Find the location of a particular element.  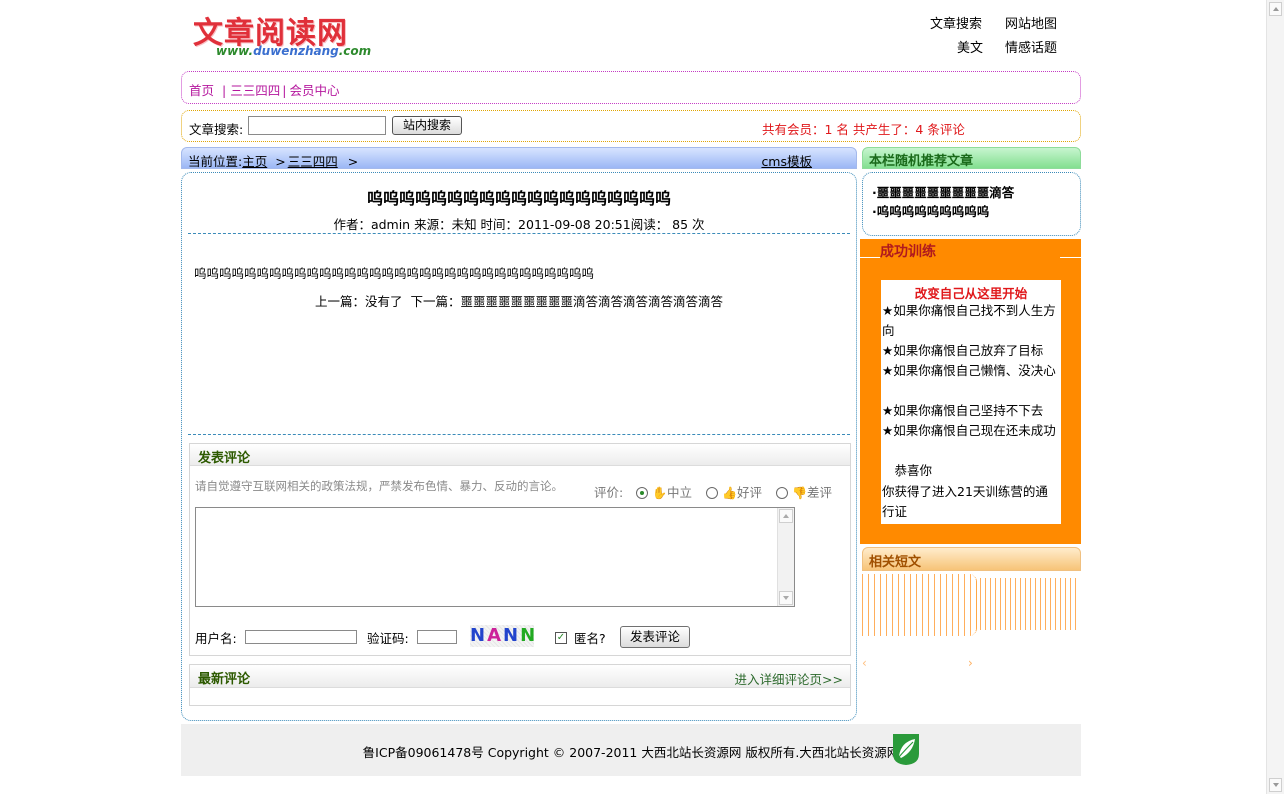

training-line: ★如果你痛恨自己放弃了目标 is located at coordinates (963, 350).